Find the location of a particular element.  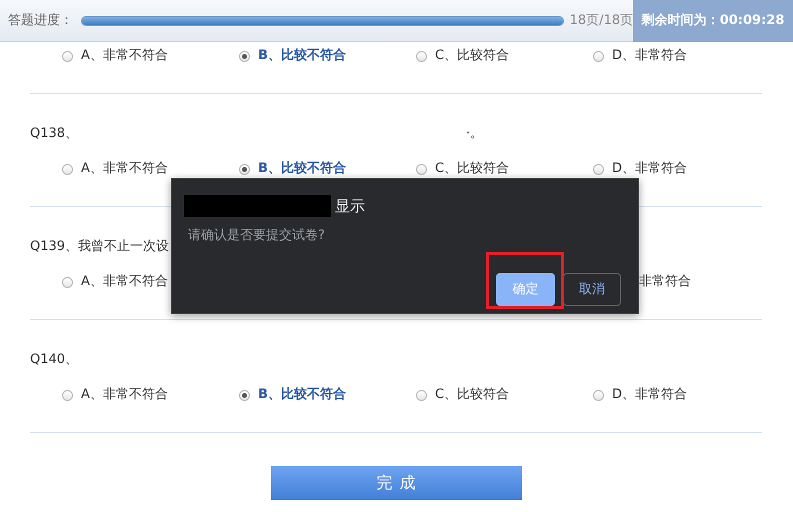

dialog-message: 请确认是否要提交试卷? is located at coordinates (256, 235).